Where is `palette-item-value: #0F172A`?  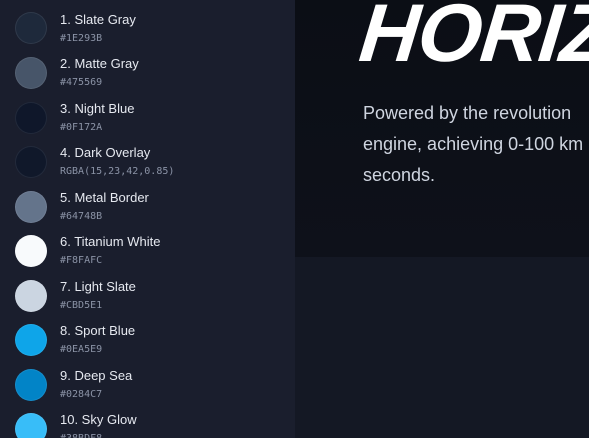
palette-item-value: #0F172A is located at coordinates (81, 127).